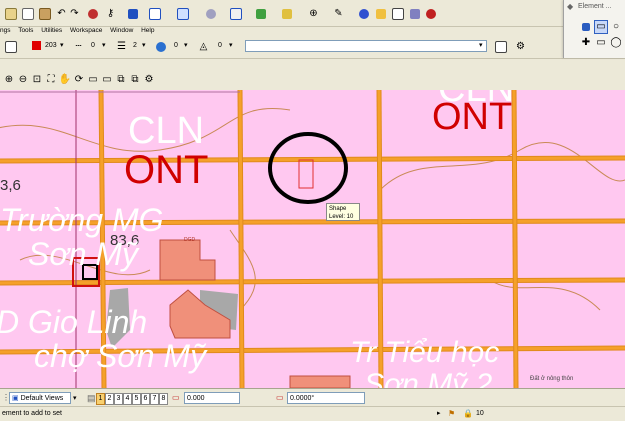 The height and width of the screenshot is (421, 625). Describe the element at coordinates (601, 43) in the screenshot. I see `element-box-icon: ▭` at that location.